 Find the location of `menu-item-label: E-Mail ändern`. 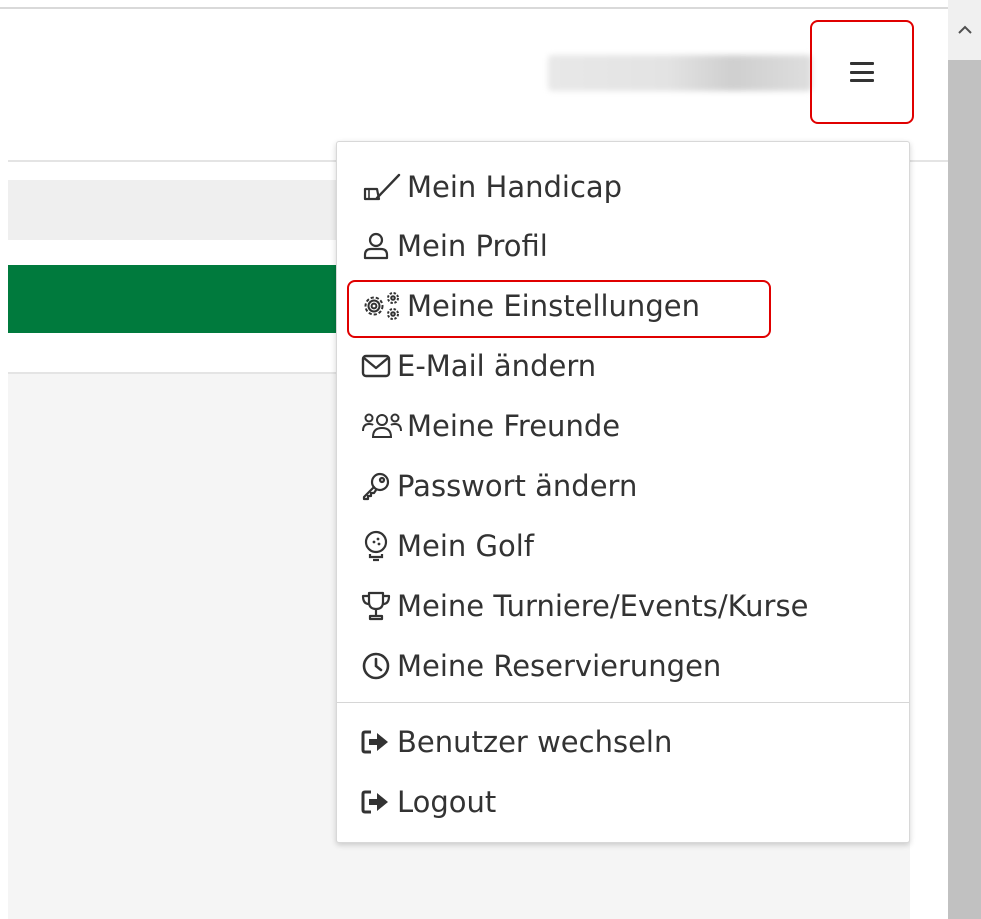

menu-item-label: E-Mail ändern is located at coordinates (497, 366).